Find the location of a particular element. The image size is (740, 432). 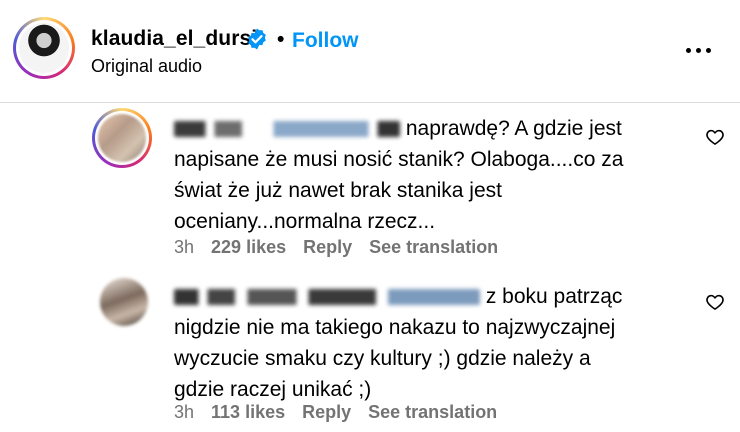

more-options-icon is located at coordinates (701, 50).